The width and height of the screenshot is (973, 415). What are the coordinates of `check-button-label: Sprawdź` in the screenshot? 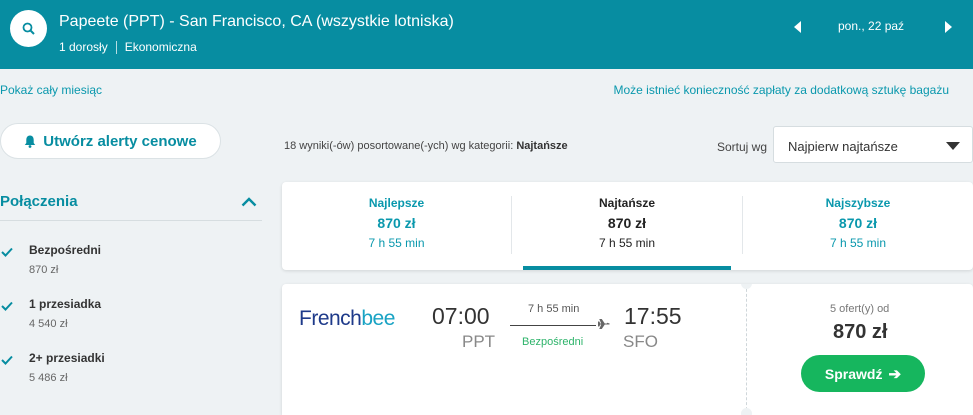 It's located at (853, 373).